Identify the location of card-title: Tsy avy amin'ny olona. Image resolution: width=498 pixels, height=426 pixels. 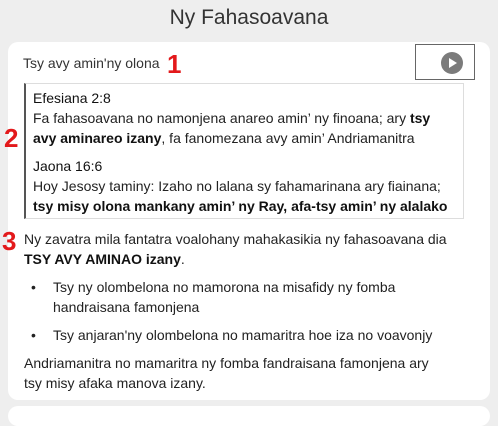
(91, 63).